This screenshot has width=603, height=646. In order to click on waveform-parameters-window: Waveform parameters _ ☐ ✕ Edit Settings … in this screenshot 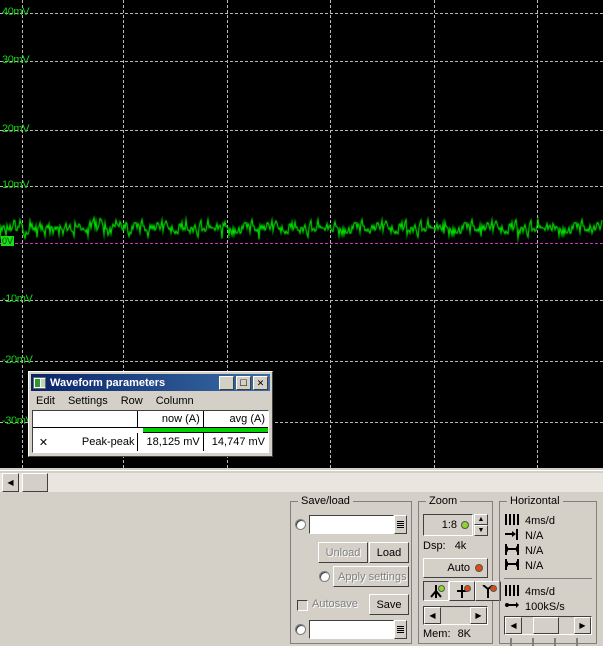, I will do `click(150, 414)`.